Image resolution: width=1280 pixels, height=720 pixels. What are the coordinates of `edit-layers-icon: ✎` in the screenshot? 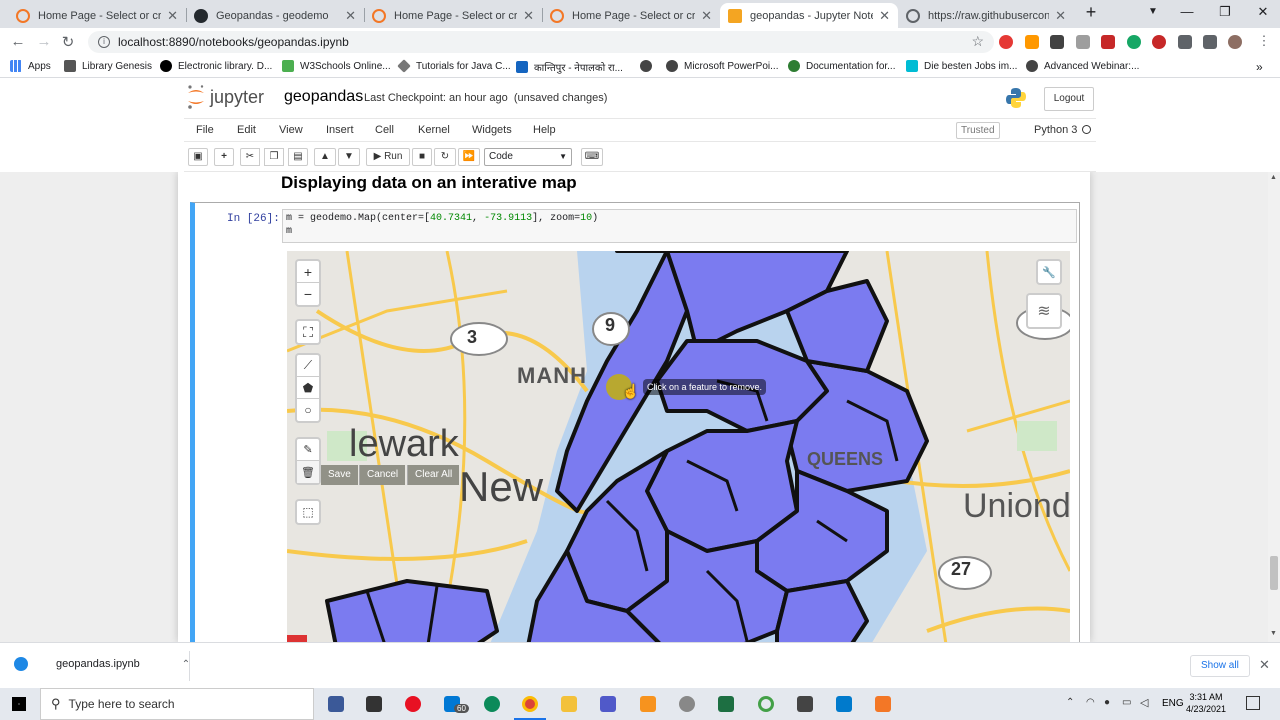 It's located at (308, 450).